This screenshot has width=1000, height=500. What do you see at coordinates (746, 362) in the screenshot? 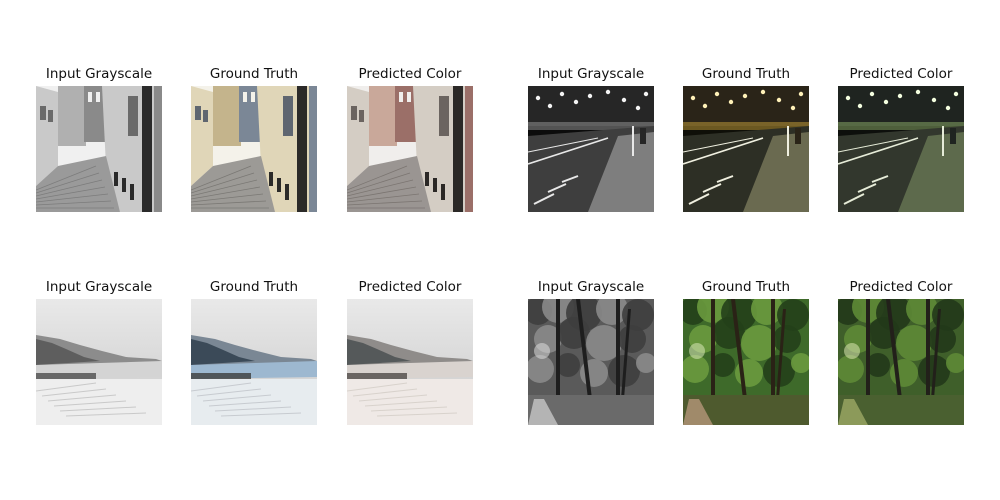
I see `forest-ground-truth-image` at bounding box center [746, 362].